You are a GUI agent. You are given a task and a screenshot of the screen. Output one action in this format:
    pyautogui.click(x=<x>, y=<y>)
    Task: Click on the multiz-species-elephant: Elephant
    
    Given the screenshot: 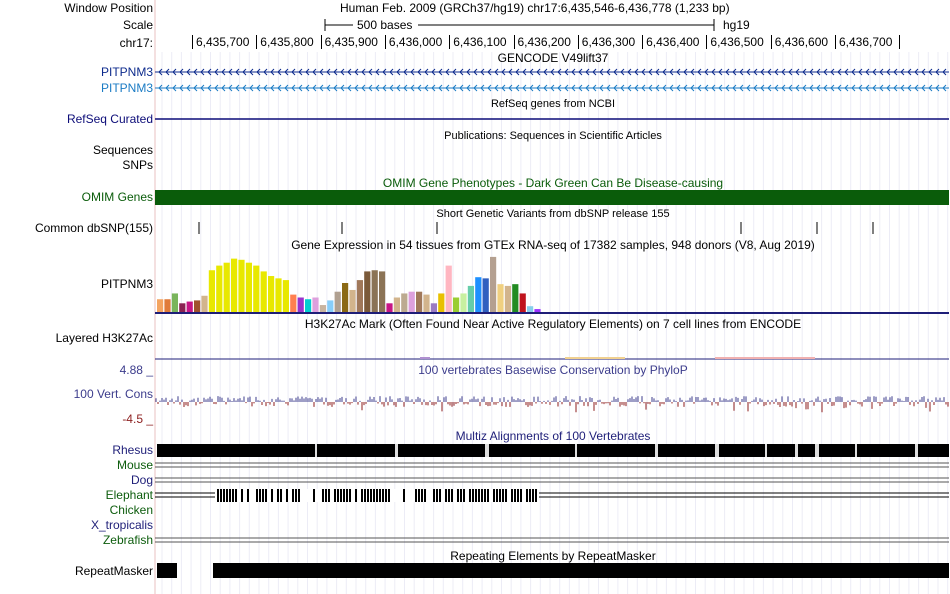 What is the action you would take?
    pyautogui.click(x=129, y=495)
    